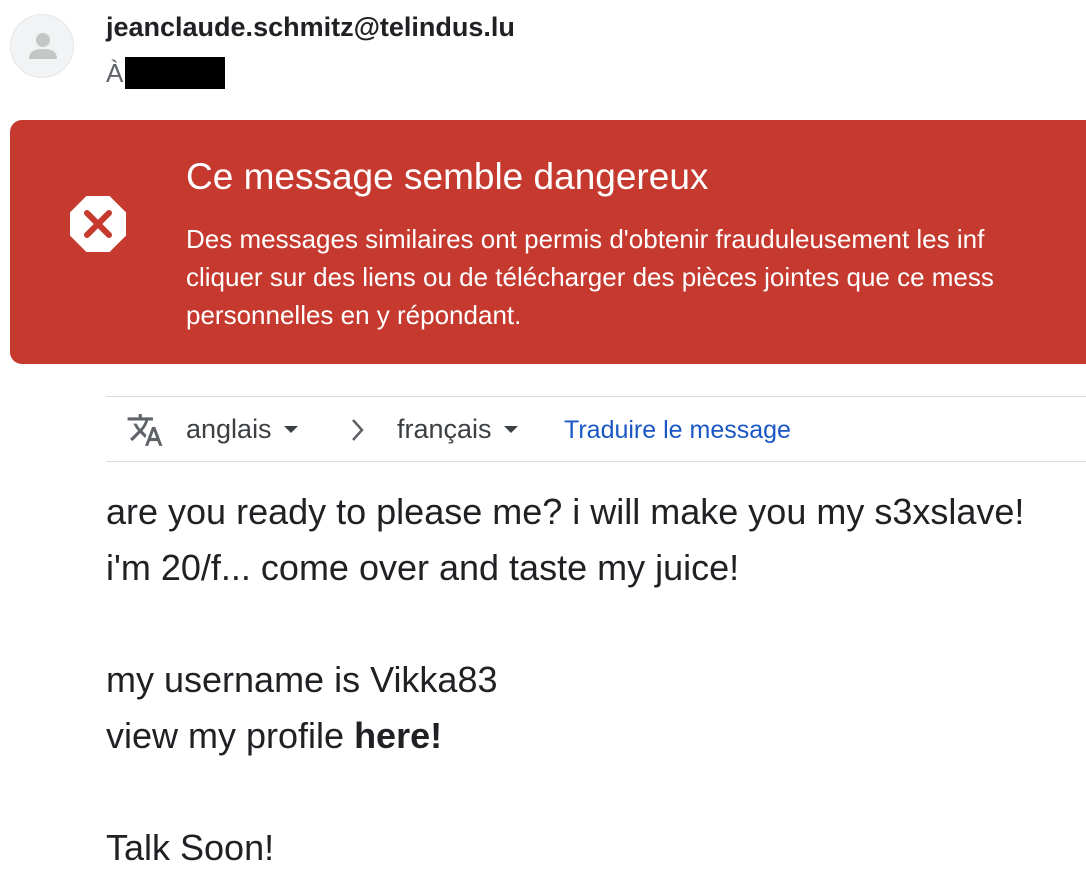 The height and width of the screenshot is (894, 1086). What do you see at coordinates (398, 735) in the screenshot?
I see `profile-link: here!` at bounding box center [398, 735].